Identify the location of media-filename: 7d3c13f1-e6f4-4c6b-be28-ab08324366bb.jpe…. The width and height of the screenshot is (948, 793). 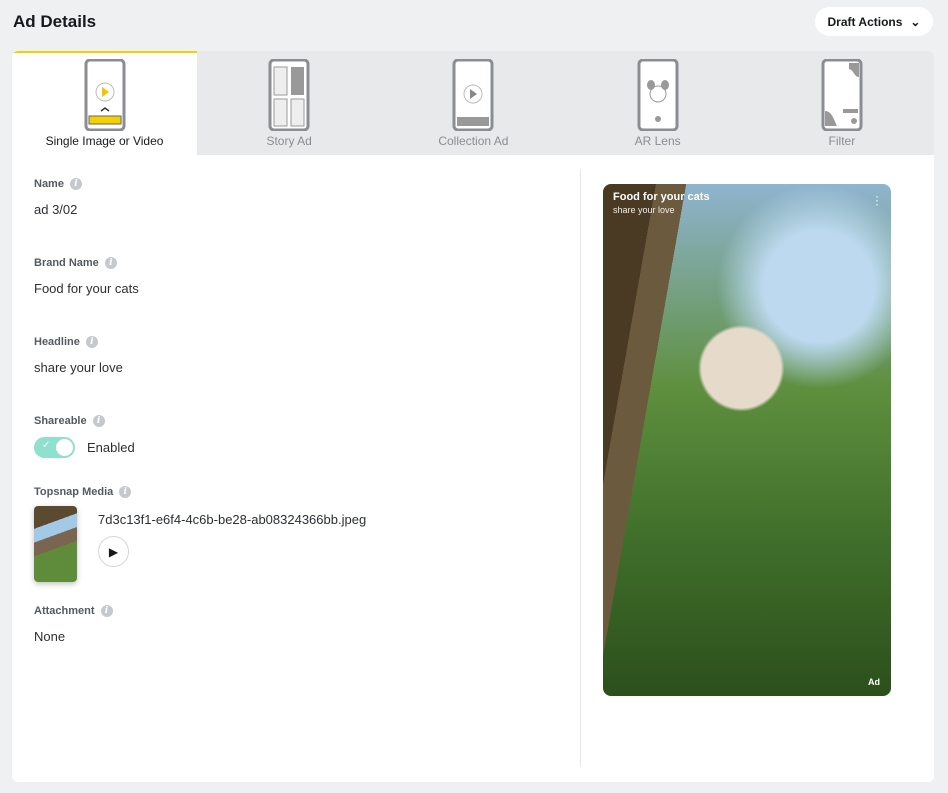
(232, 519).